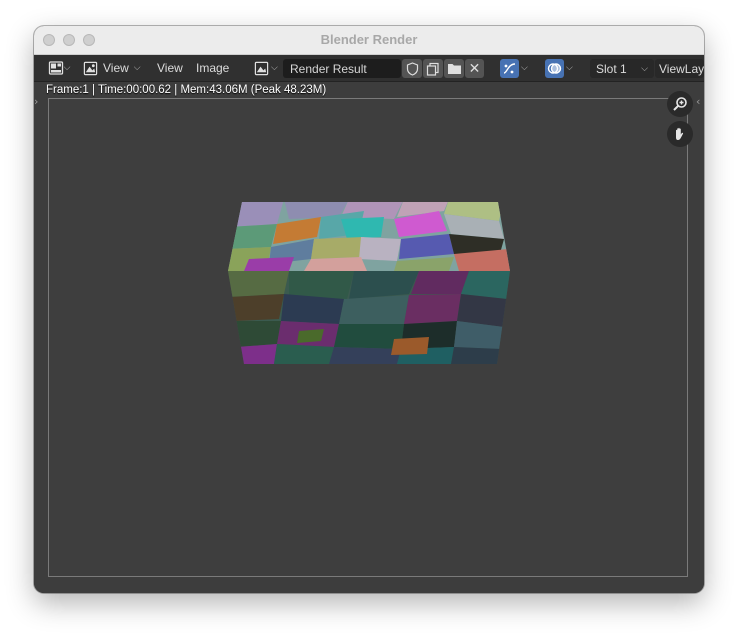 The image size is (738, 636). I want to click on menu-view: View, so click(170, 68).